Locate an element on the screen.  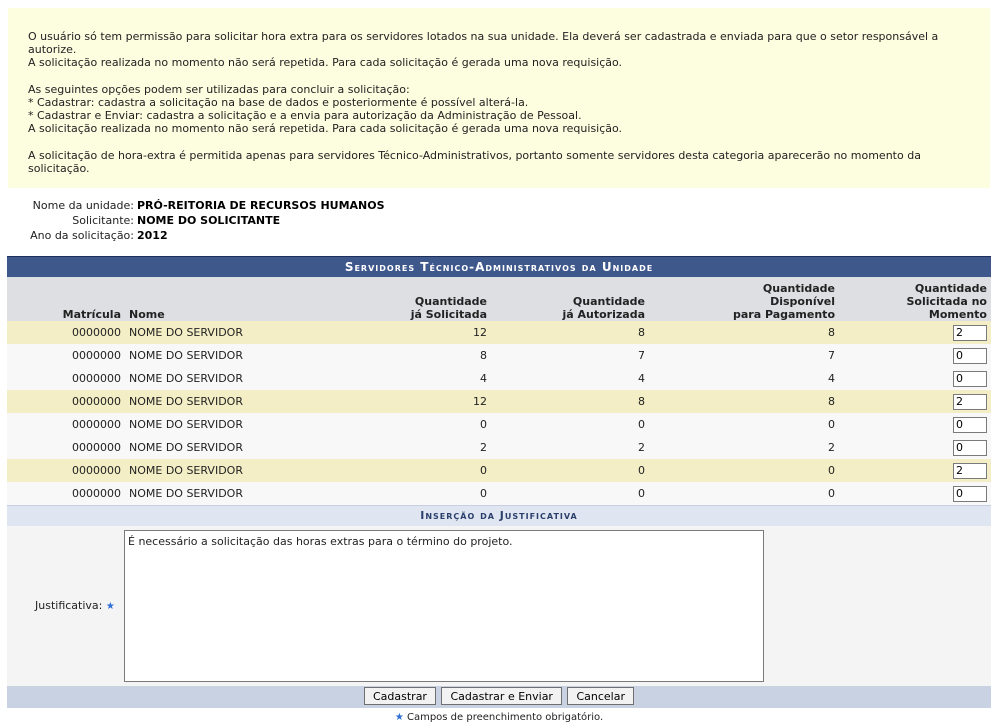
button-bar: Cadastrar Cadastrar e Enviar Cancelar is located at coordinates (499, 697).